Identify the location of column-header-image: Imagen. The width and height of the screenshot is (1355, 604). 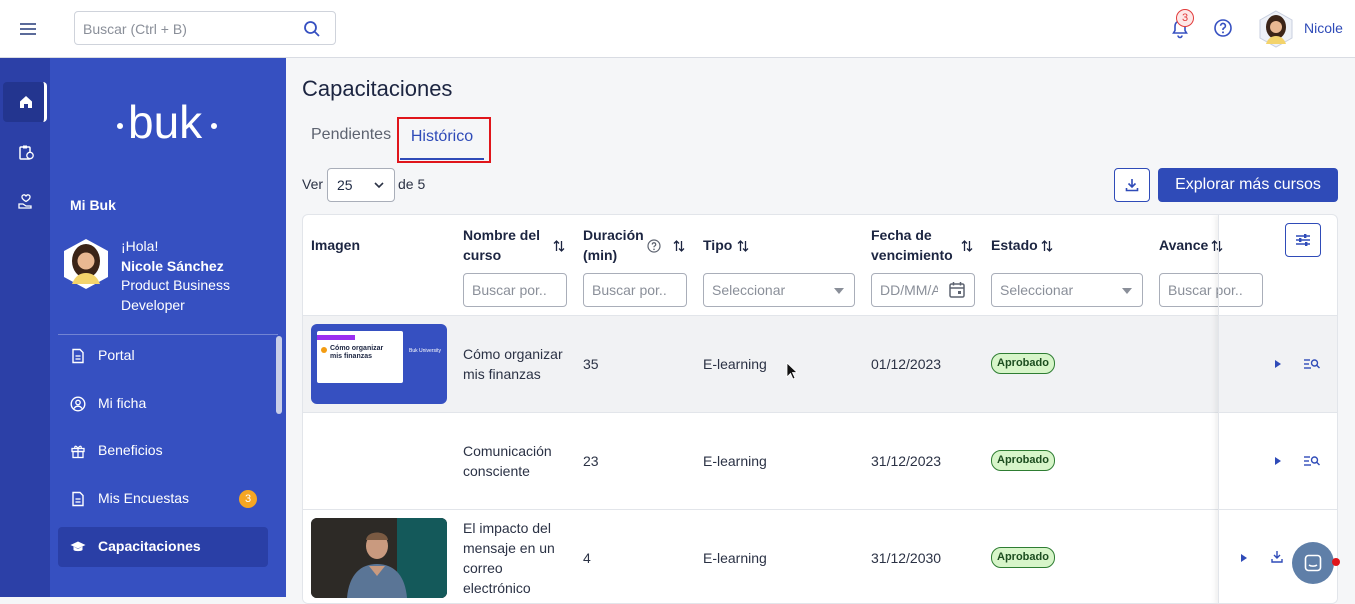
(336, 245).